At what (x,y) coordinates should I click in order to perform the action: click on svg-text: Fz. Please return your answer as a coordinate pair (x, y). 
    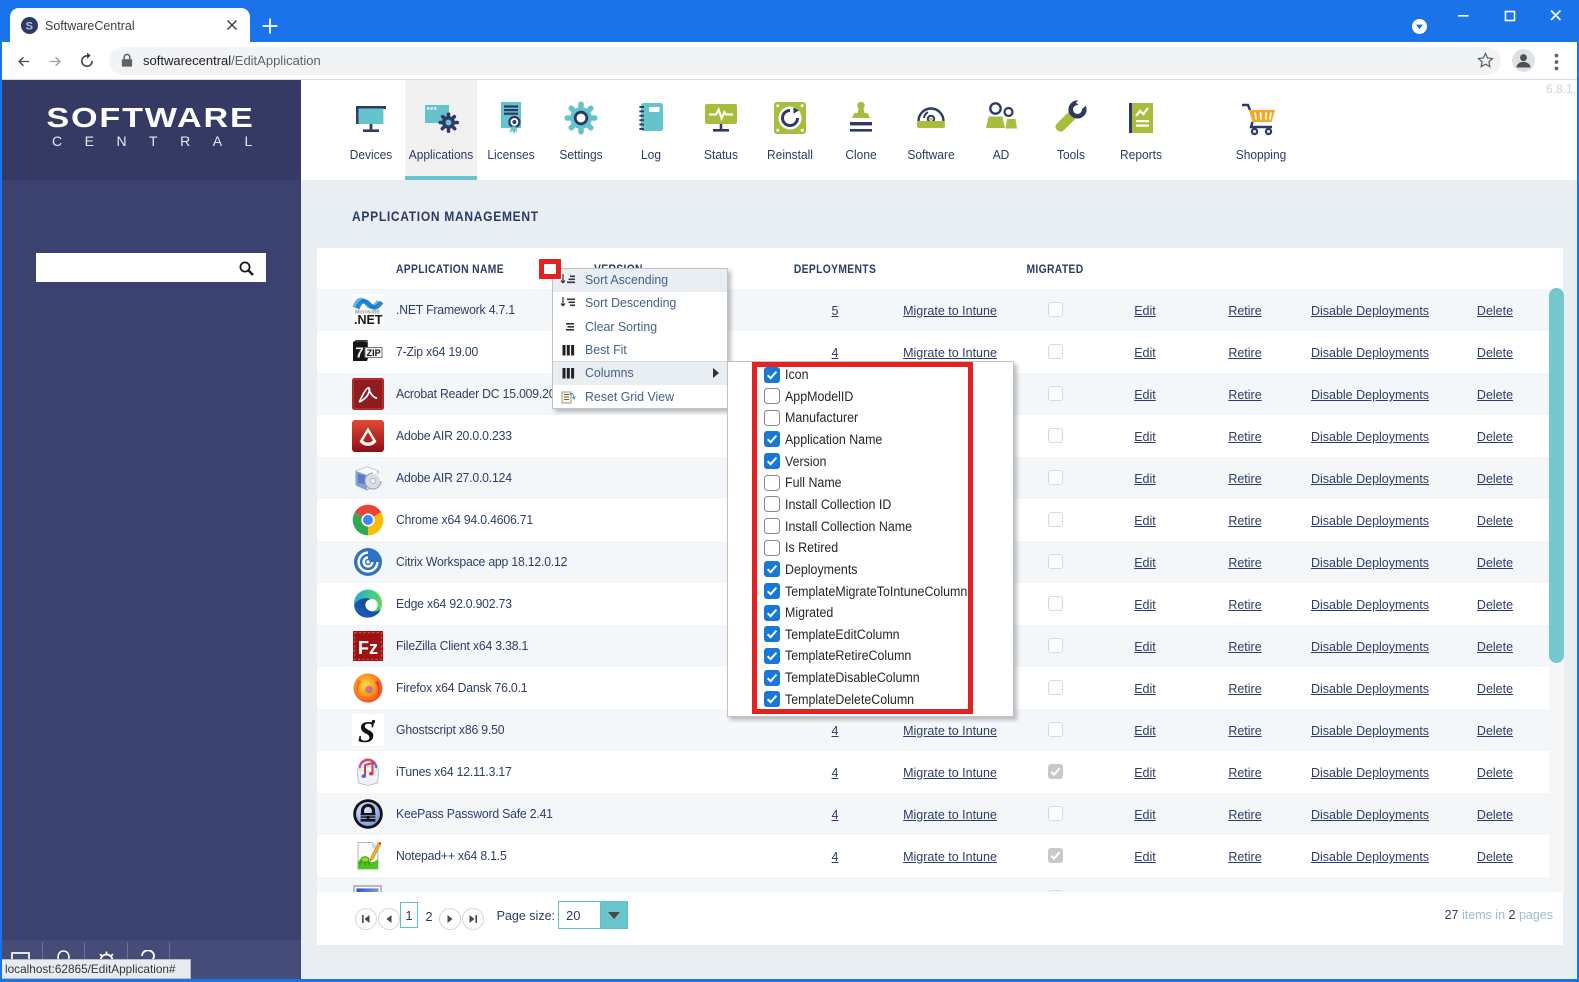
    Looking at the image, I should click on (368, 648).